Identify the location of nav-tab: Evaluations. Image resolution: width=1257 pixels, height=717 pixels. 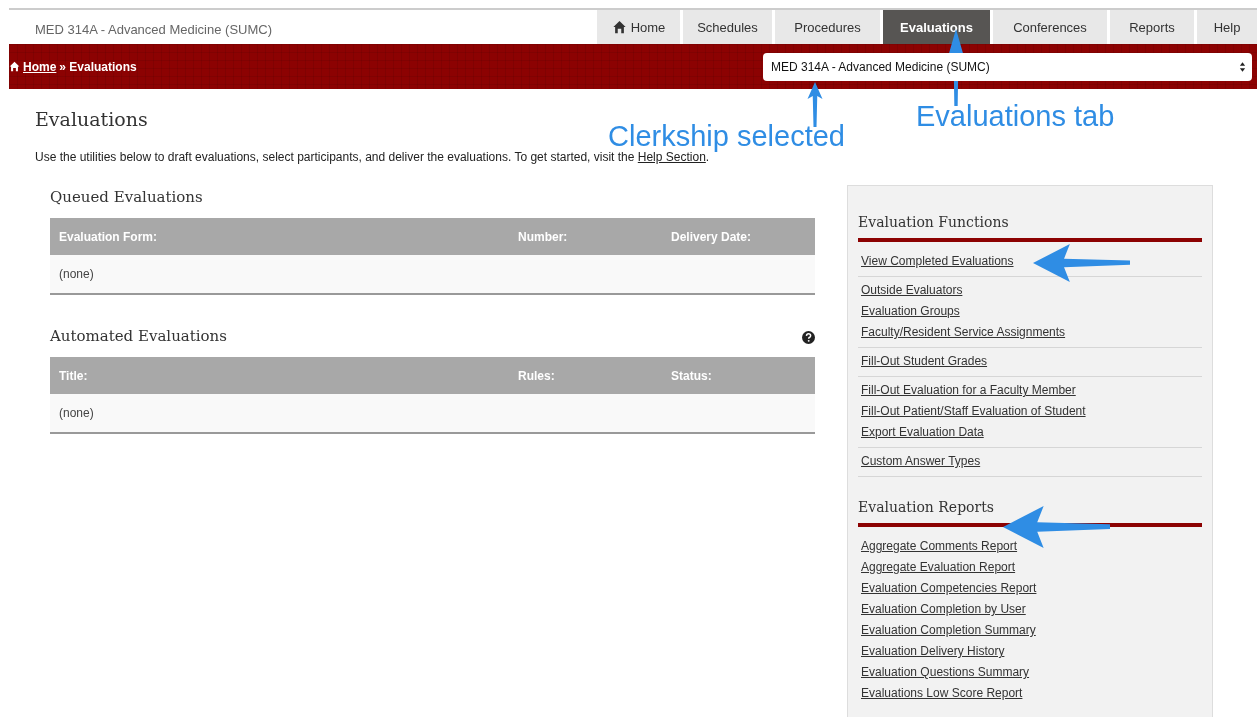
(936, 27).